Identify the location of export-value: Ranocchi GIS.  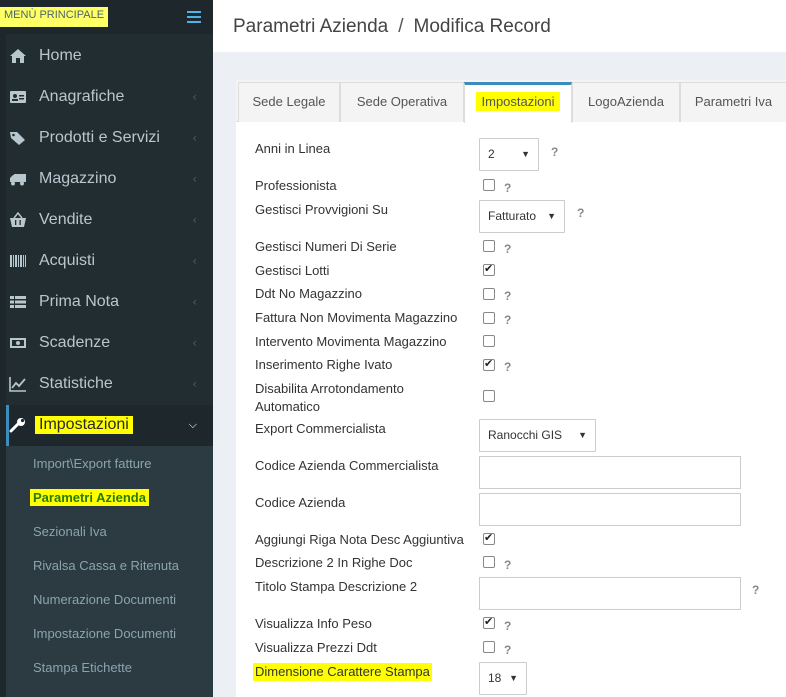
(525, 435).